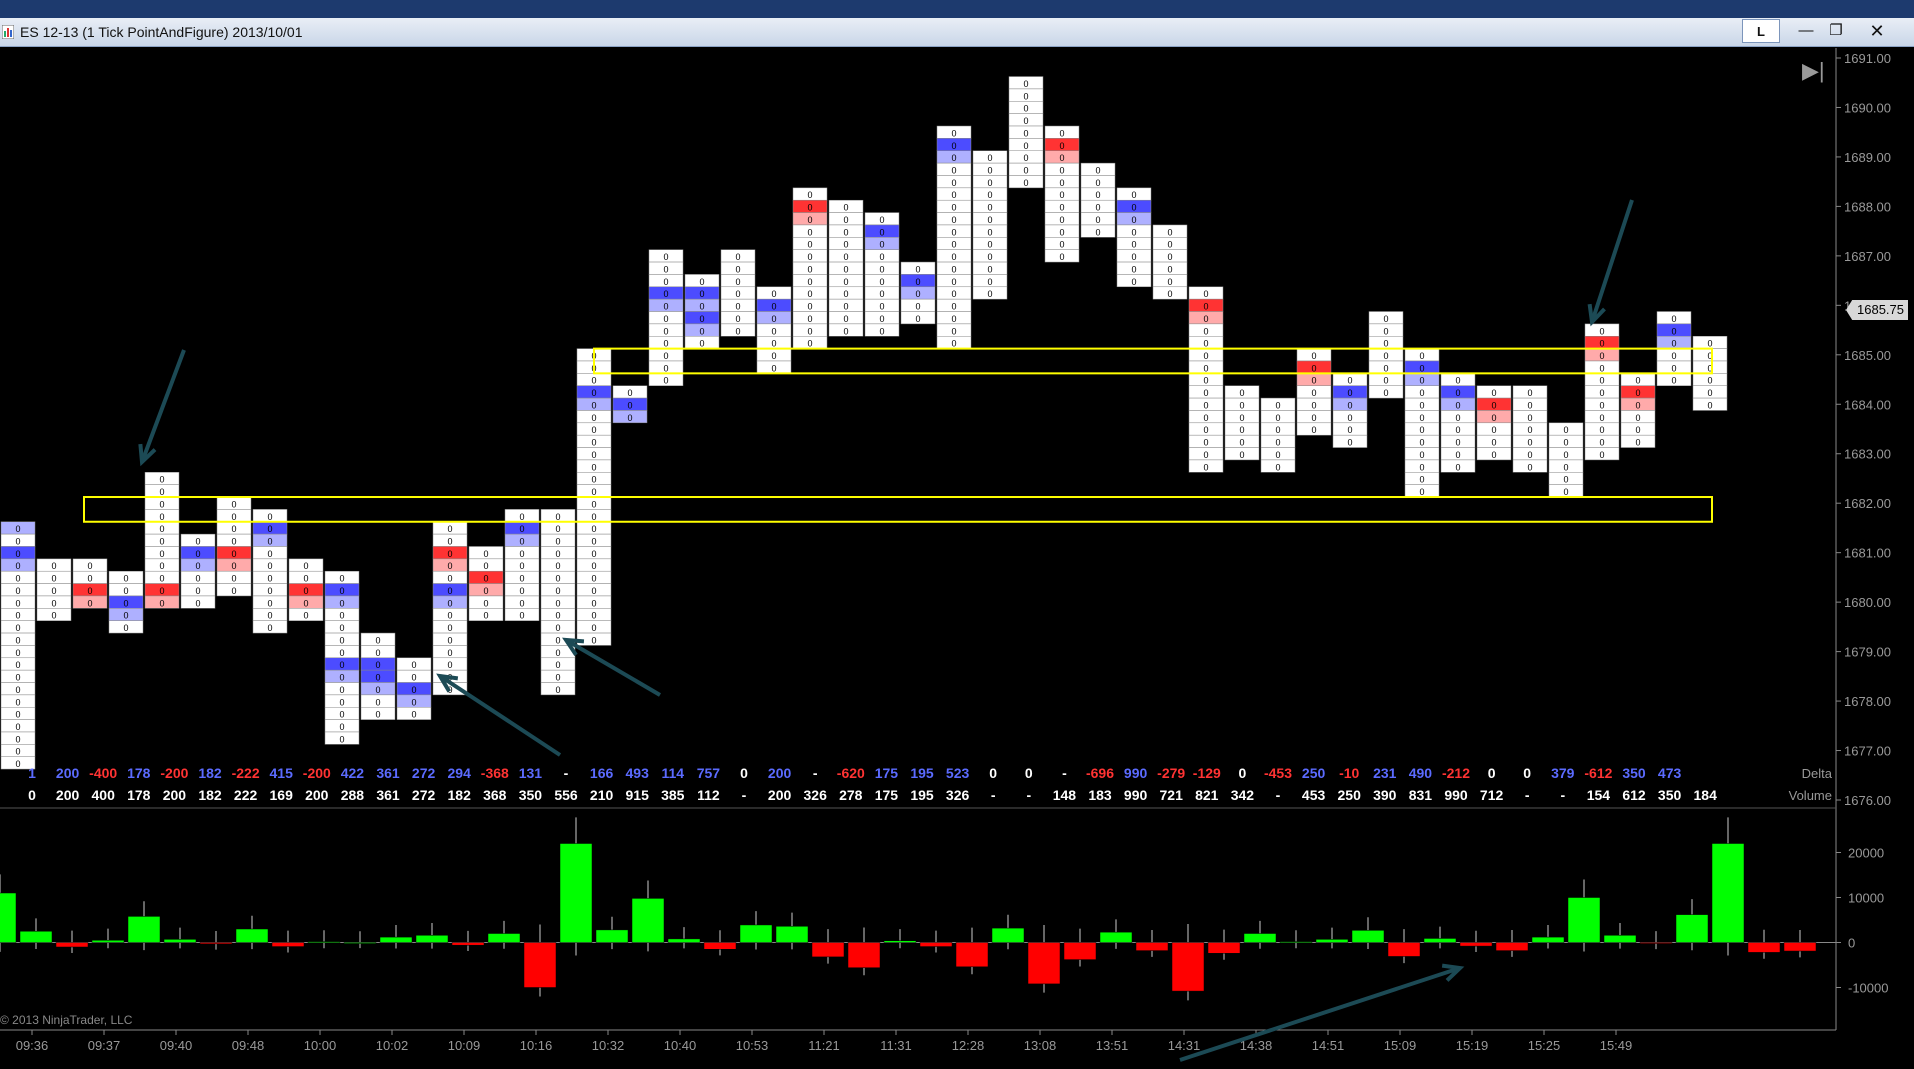  Describe the element at coordinates (460, 795) in the screenshot. I see `volume-value: 182` at that location.